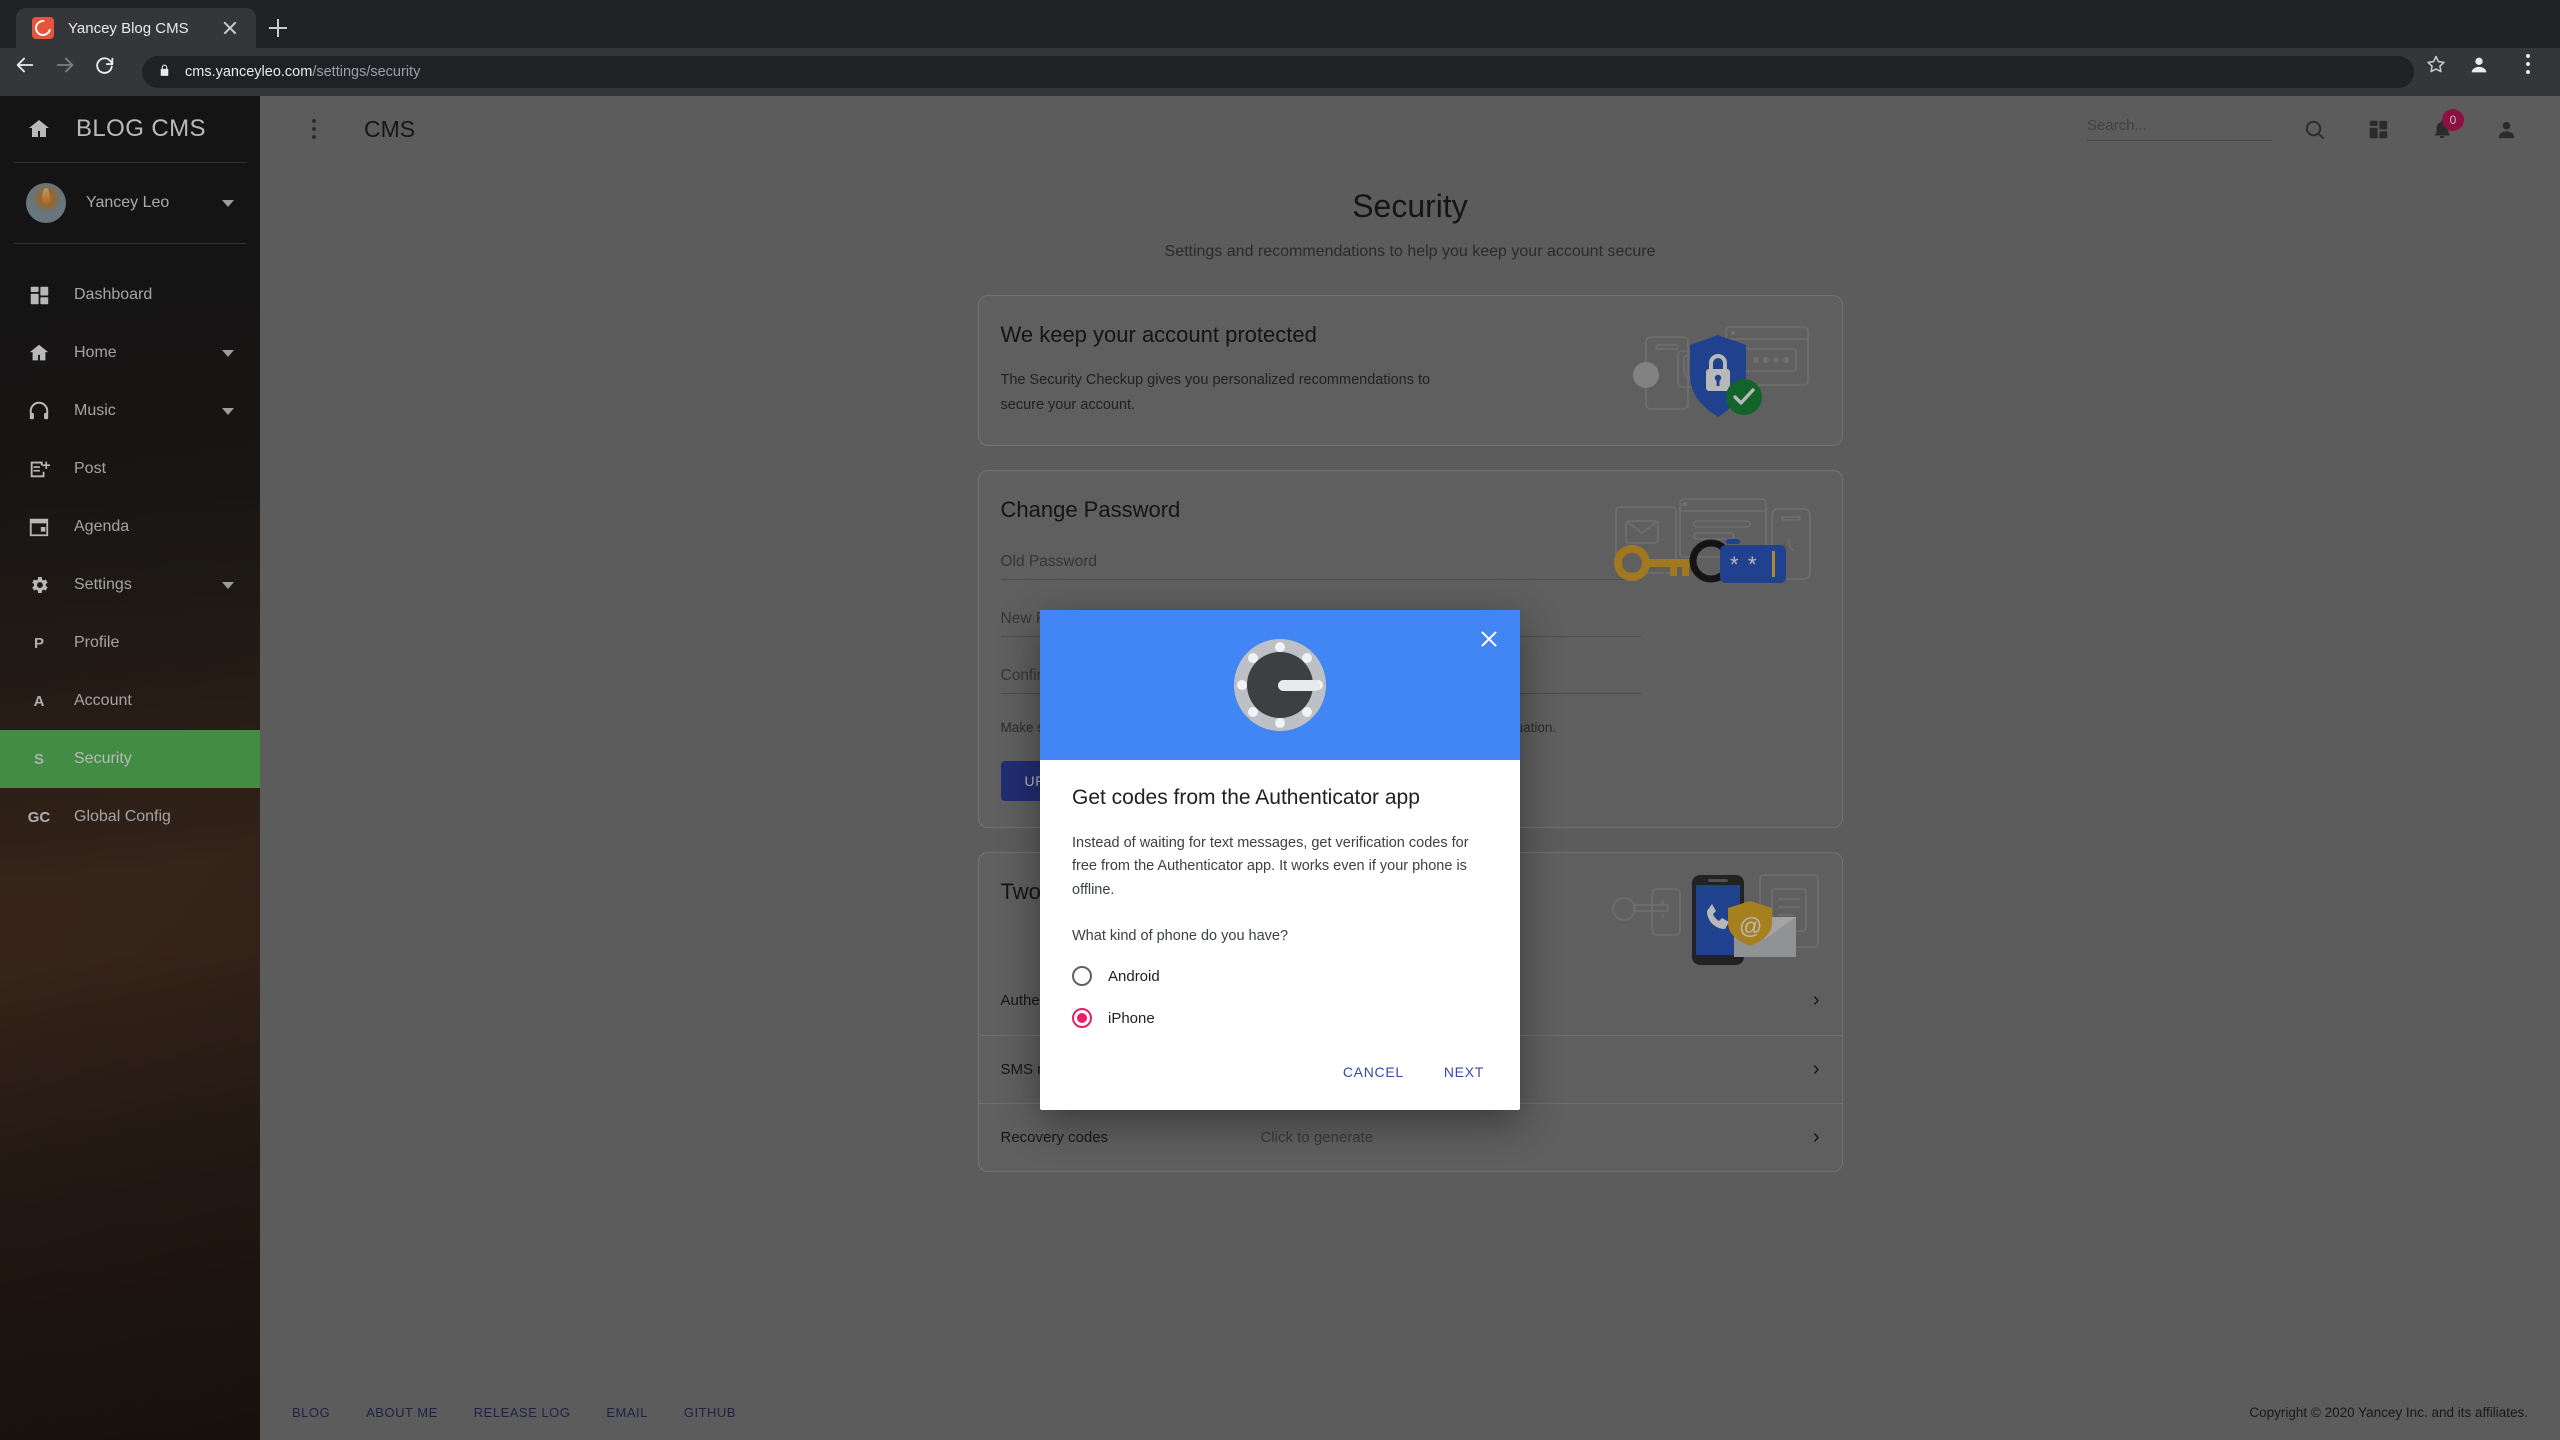  What do you see at coordinates (1082, 976) in the screenshot?
I see `radio-icon` at bounding box center [1082, 976].